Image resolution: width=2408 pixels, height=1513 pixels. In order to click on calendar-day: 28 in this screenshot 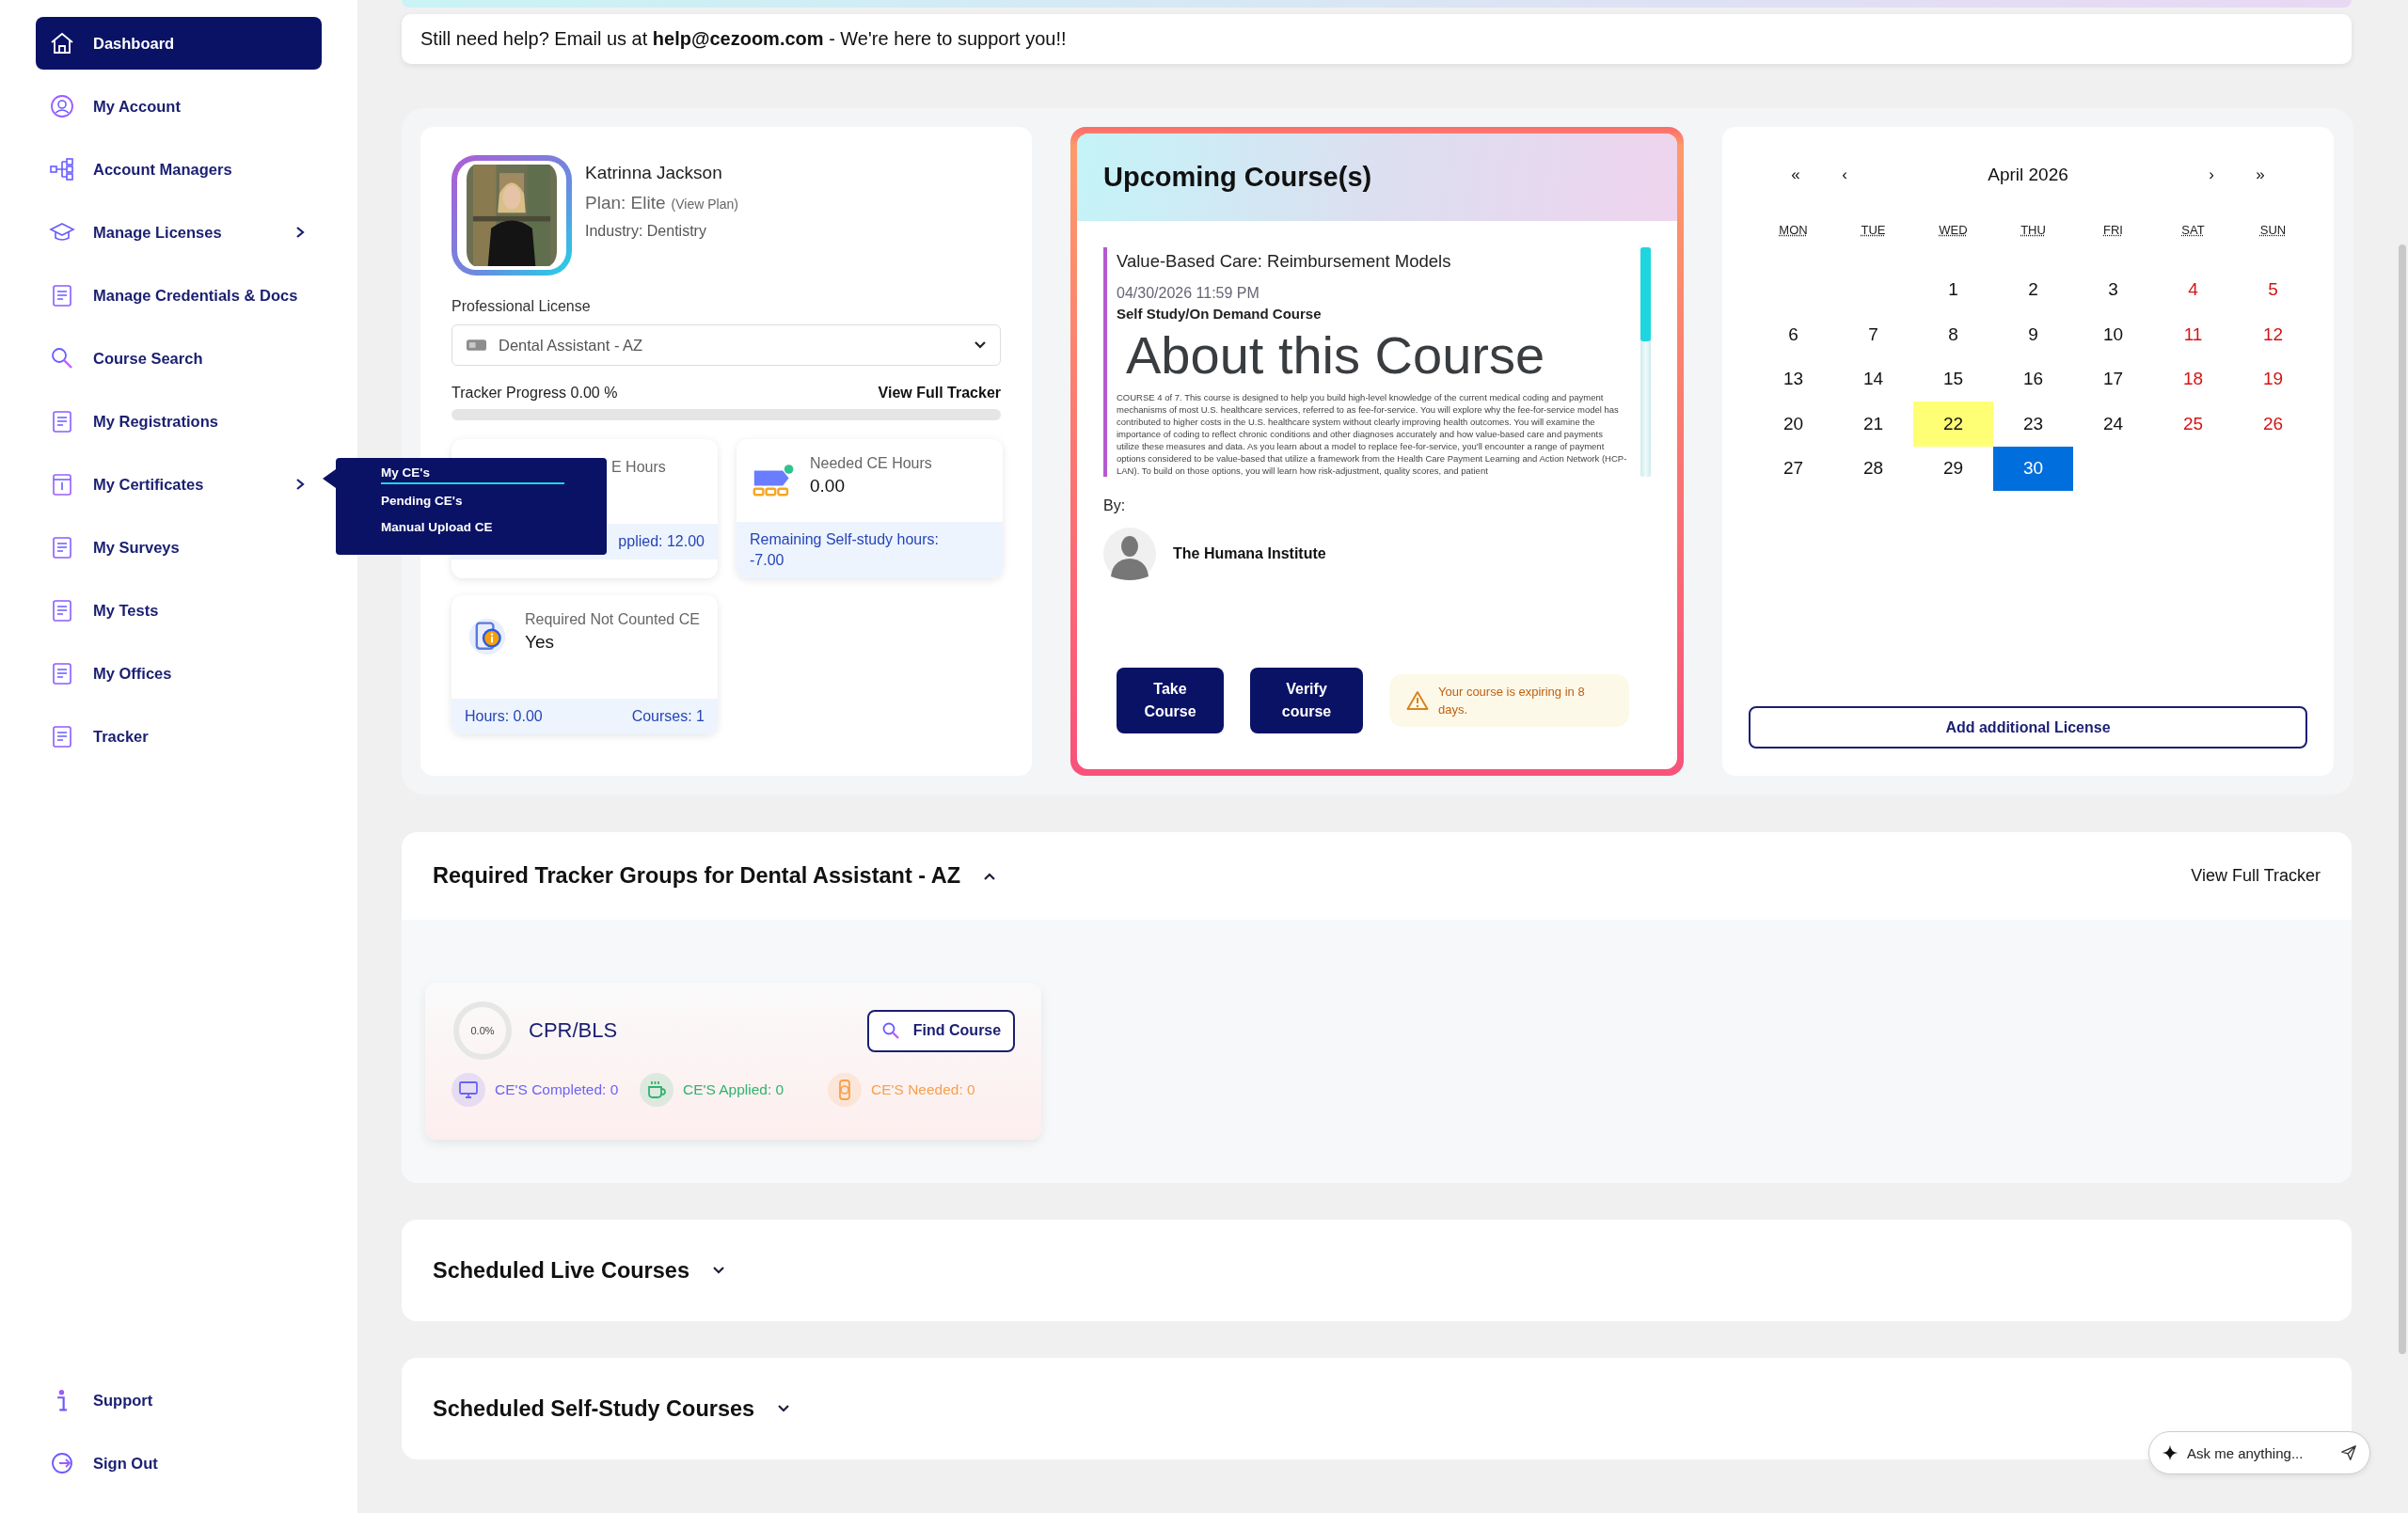, I will do `click(1873, 468)`.